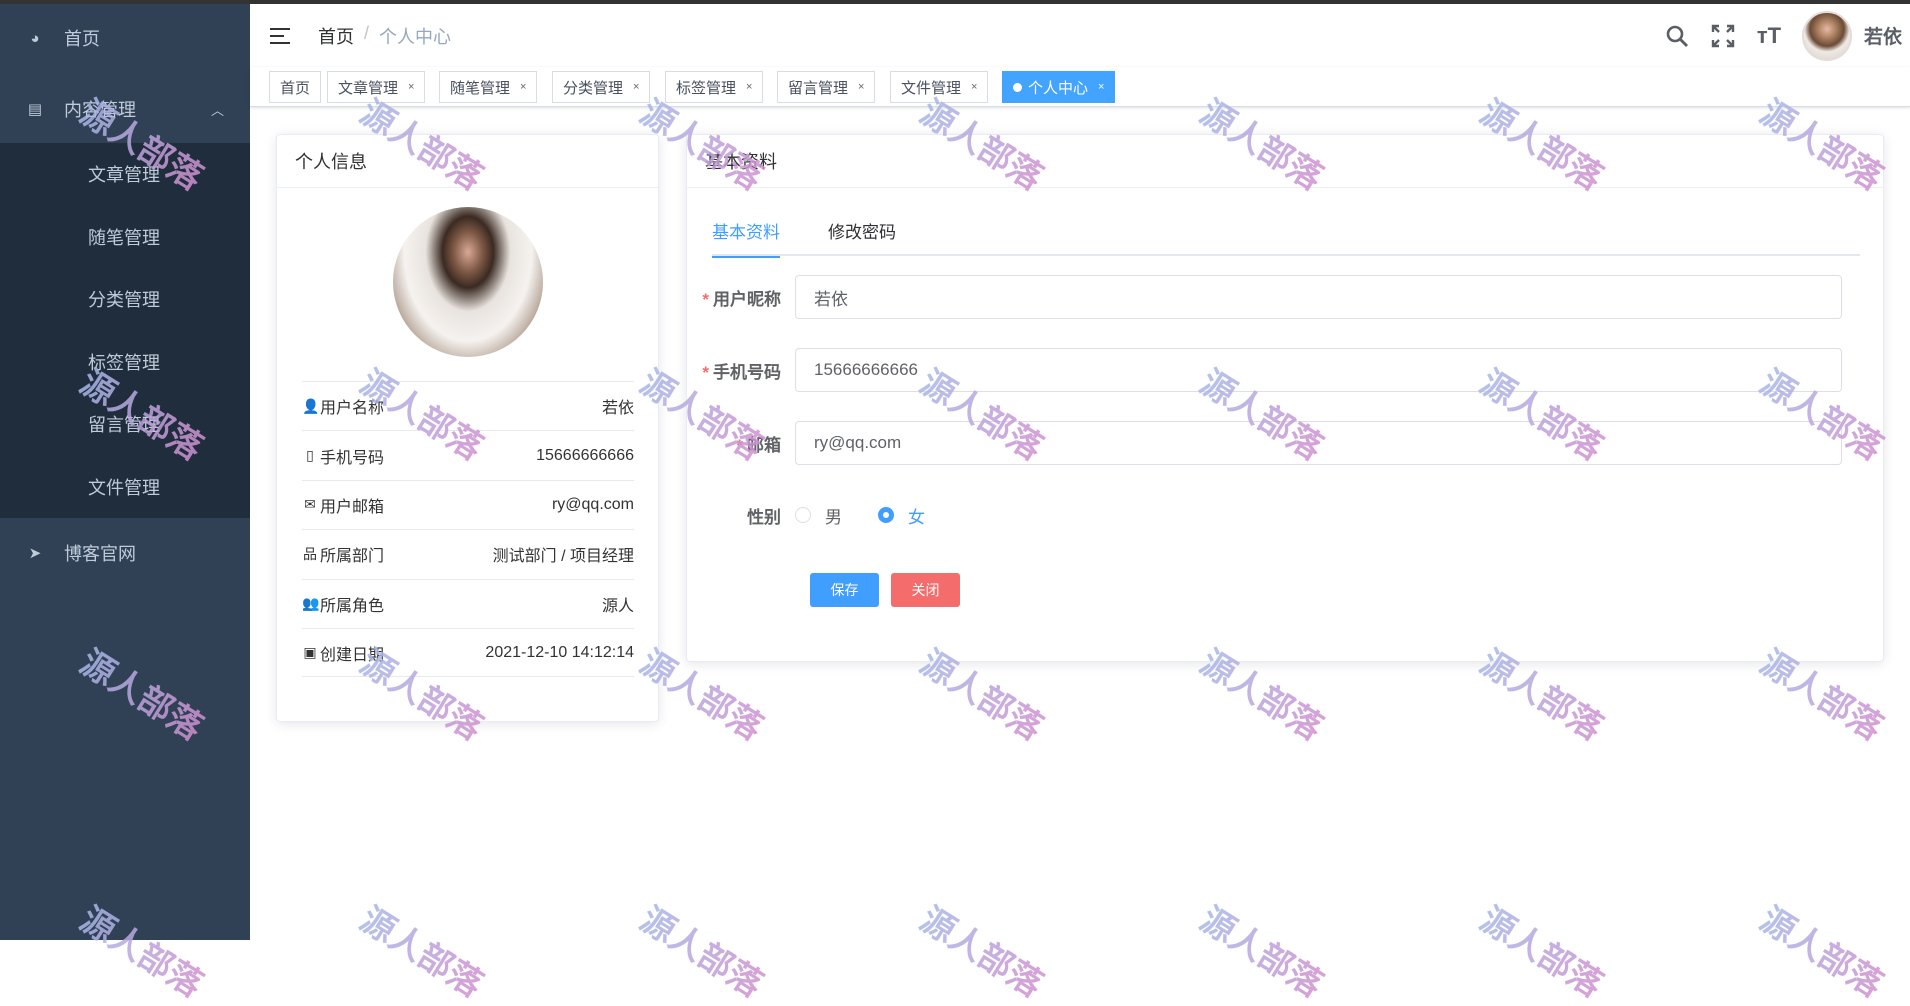 Image resolution: width=1910 pixels, height=1006 pixels. I want to click on save-button: 保存, so click(844, 590).